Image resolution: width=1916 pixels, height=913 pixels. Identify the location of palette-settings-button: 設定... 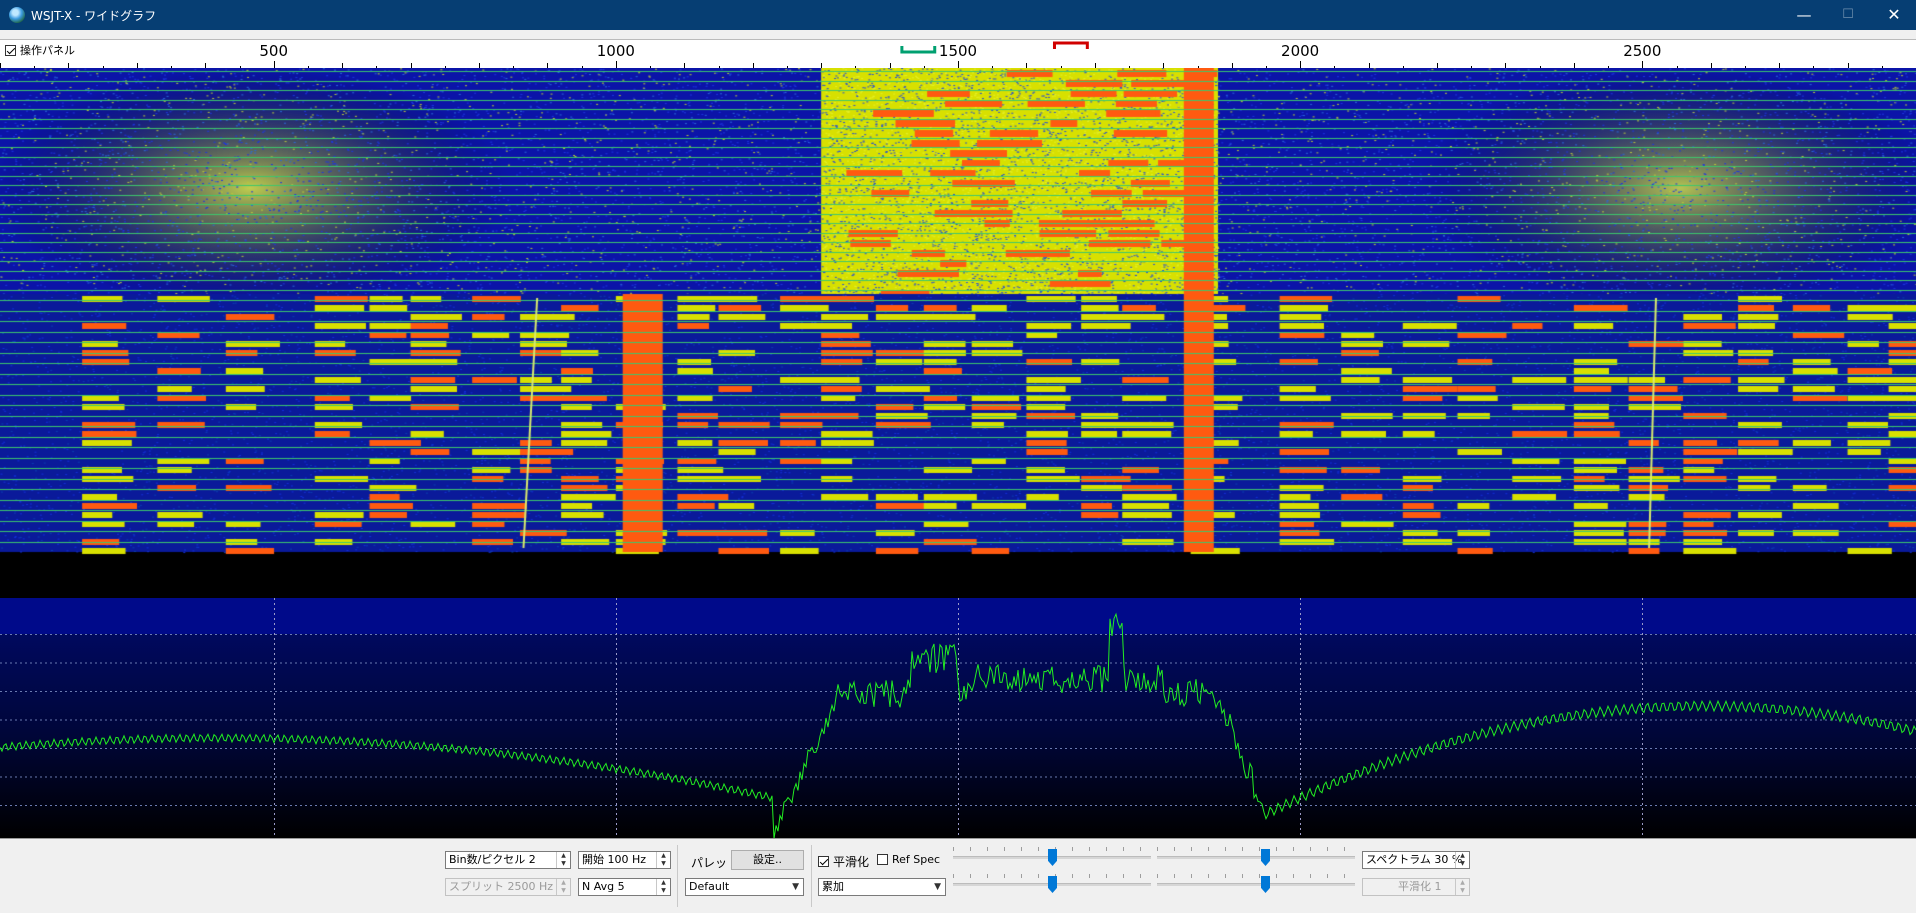
(767, 860).